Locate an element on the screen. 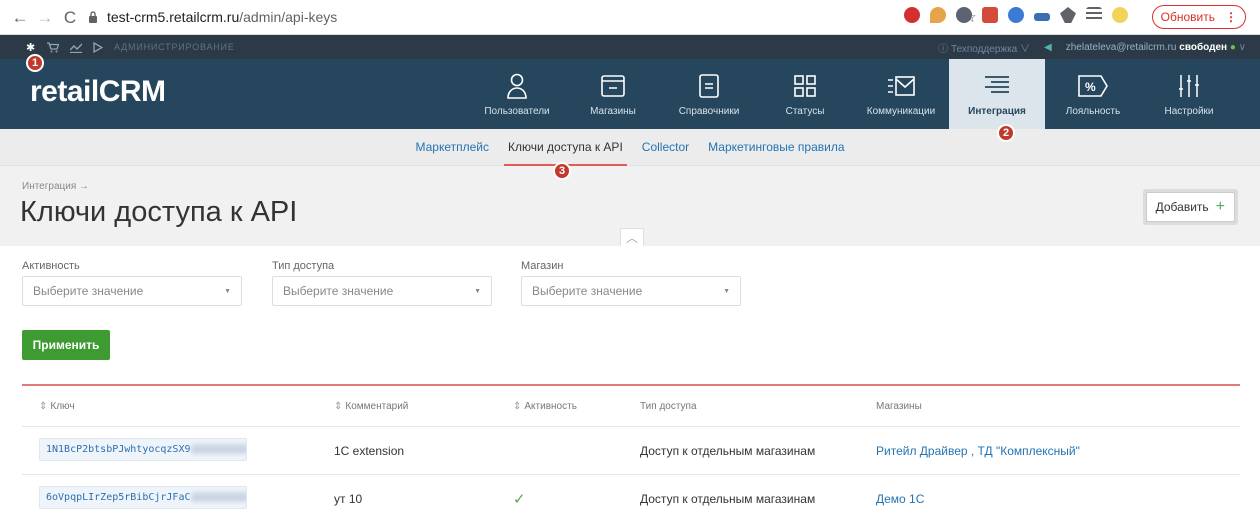 The height and width of the screenshot is (522, 1260). back-icon: ← is located at coordinates (20, 17).